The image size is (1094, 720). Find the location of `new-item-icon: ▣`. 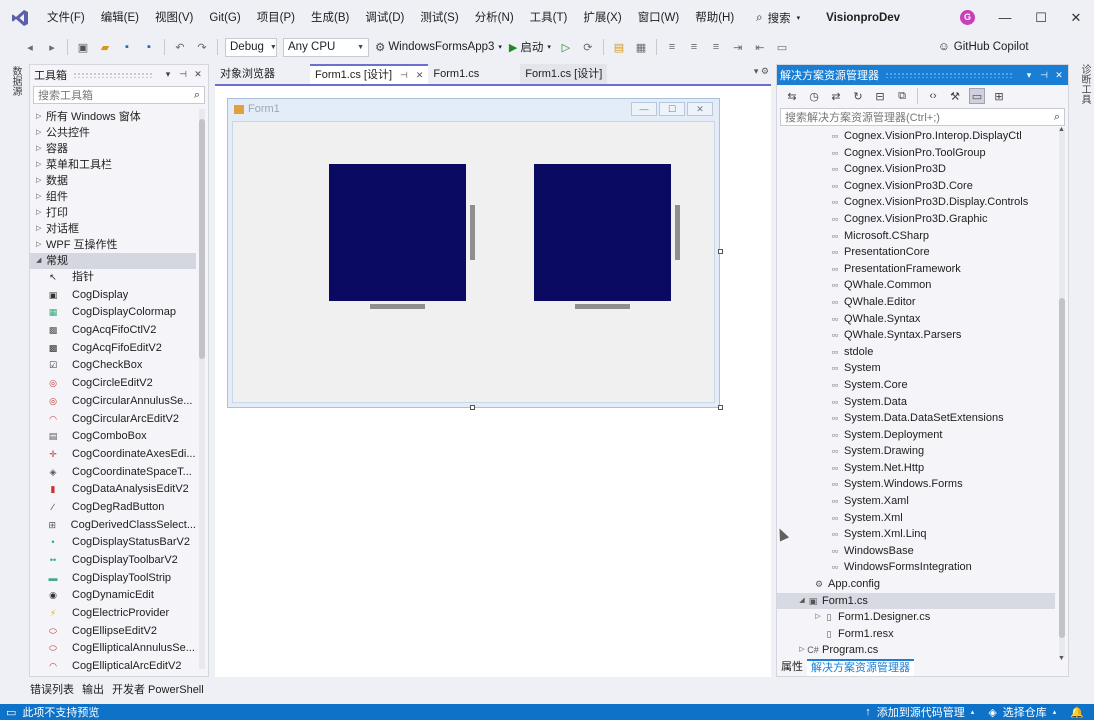

new-item-icon: ▣ is located at coordinates (83, 47).